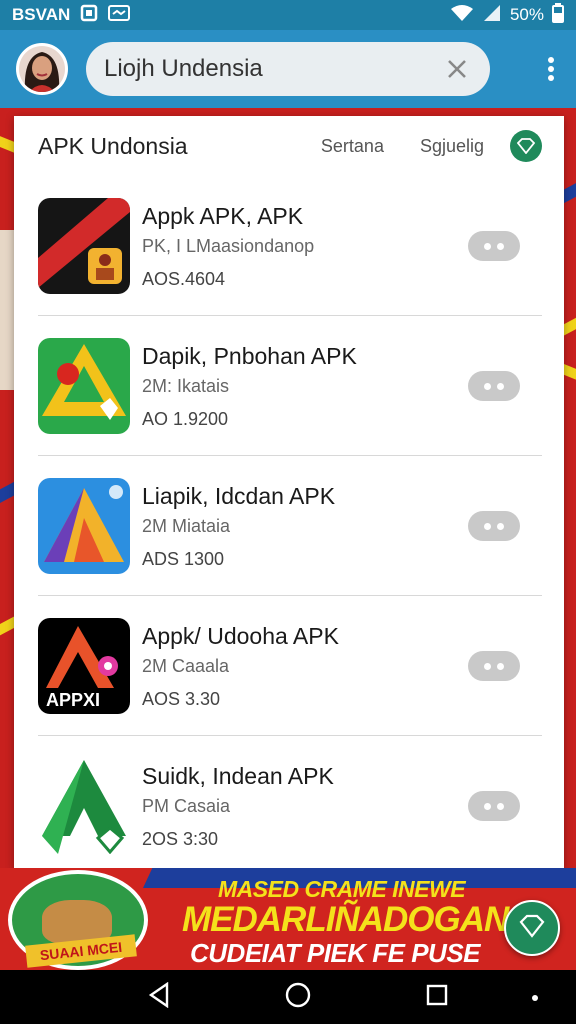 The height and width of the screenshot is (1024, 576). I want to click on banner-line-3: CUDEIAT PIEK FE PUSE, so click(335, 953).